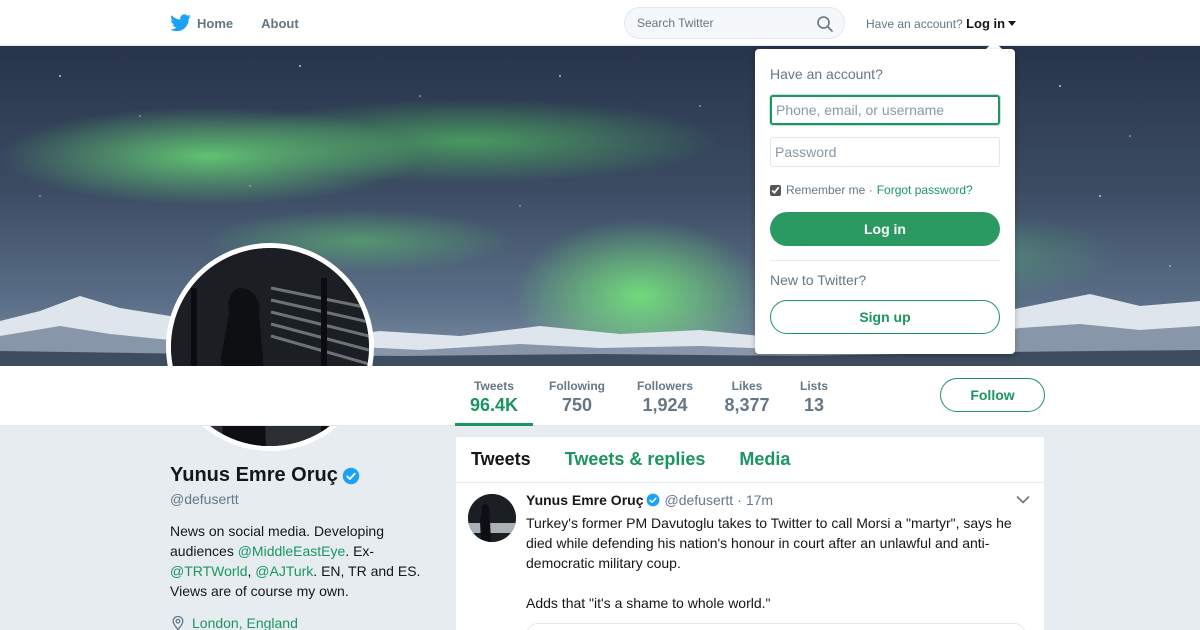  Describe the element at coordinates (180, 23) in the screenshot. I see `twitter-bird-icon` at that location.